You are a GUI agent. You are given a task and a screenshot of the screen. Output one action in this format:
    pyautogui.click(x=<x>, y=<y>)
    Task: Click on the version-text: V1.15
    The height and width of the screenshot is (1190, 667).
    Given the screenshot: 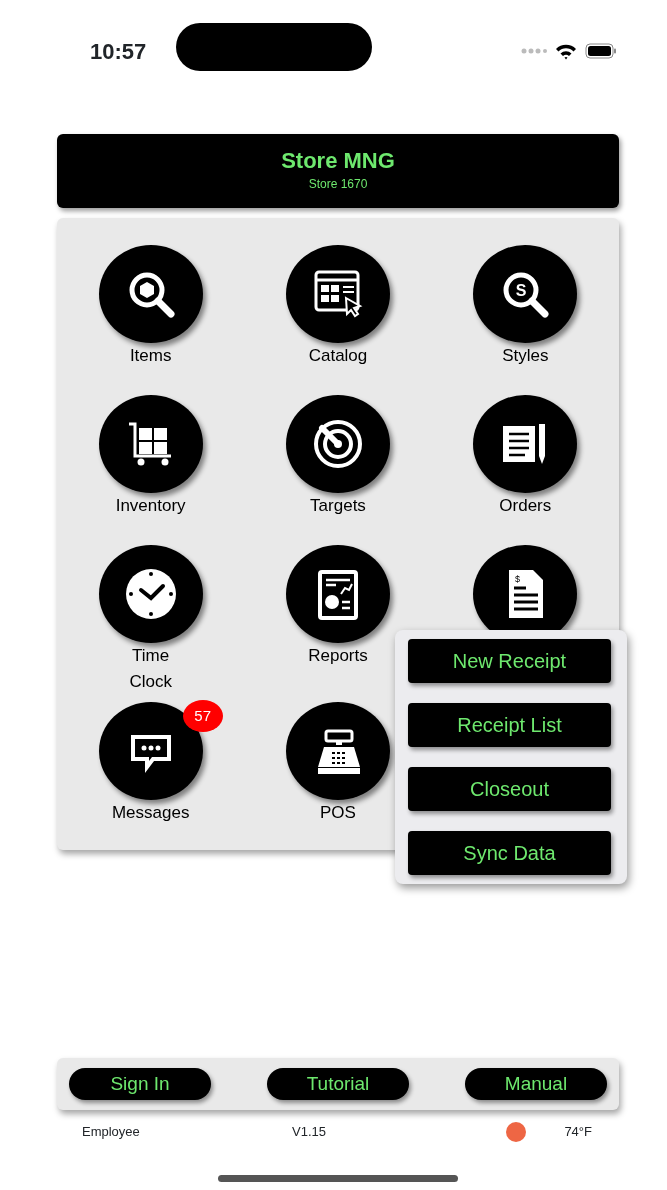 What is the action you would take?
    pyautogui.click(x=309, y=1132)
    